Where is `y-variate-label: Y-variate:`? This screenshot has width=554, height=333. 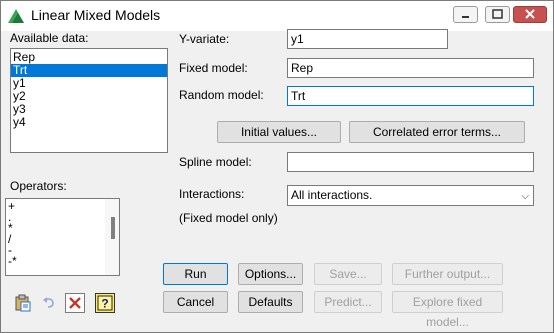 y-variate-label: Y-variate: is located at coordinates (204, 39).